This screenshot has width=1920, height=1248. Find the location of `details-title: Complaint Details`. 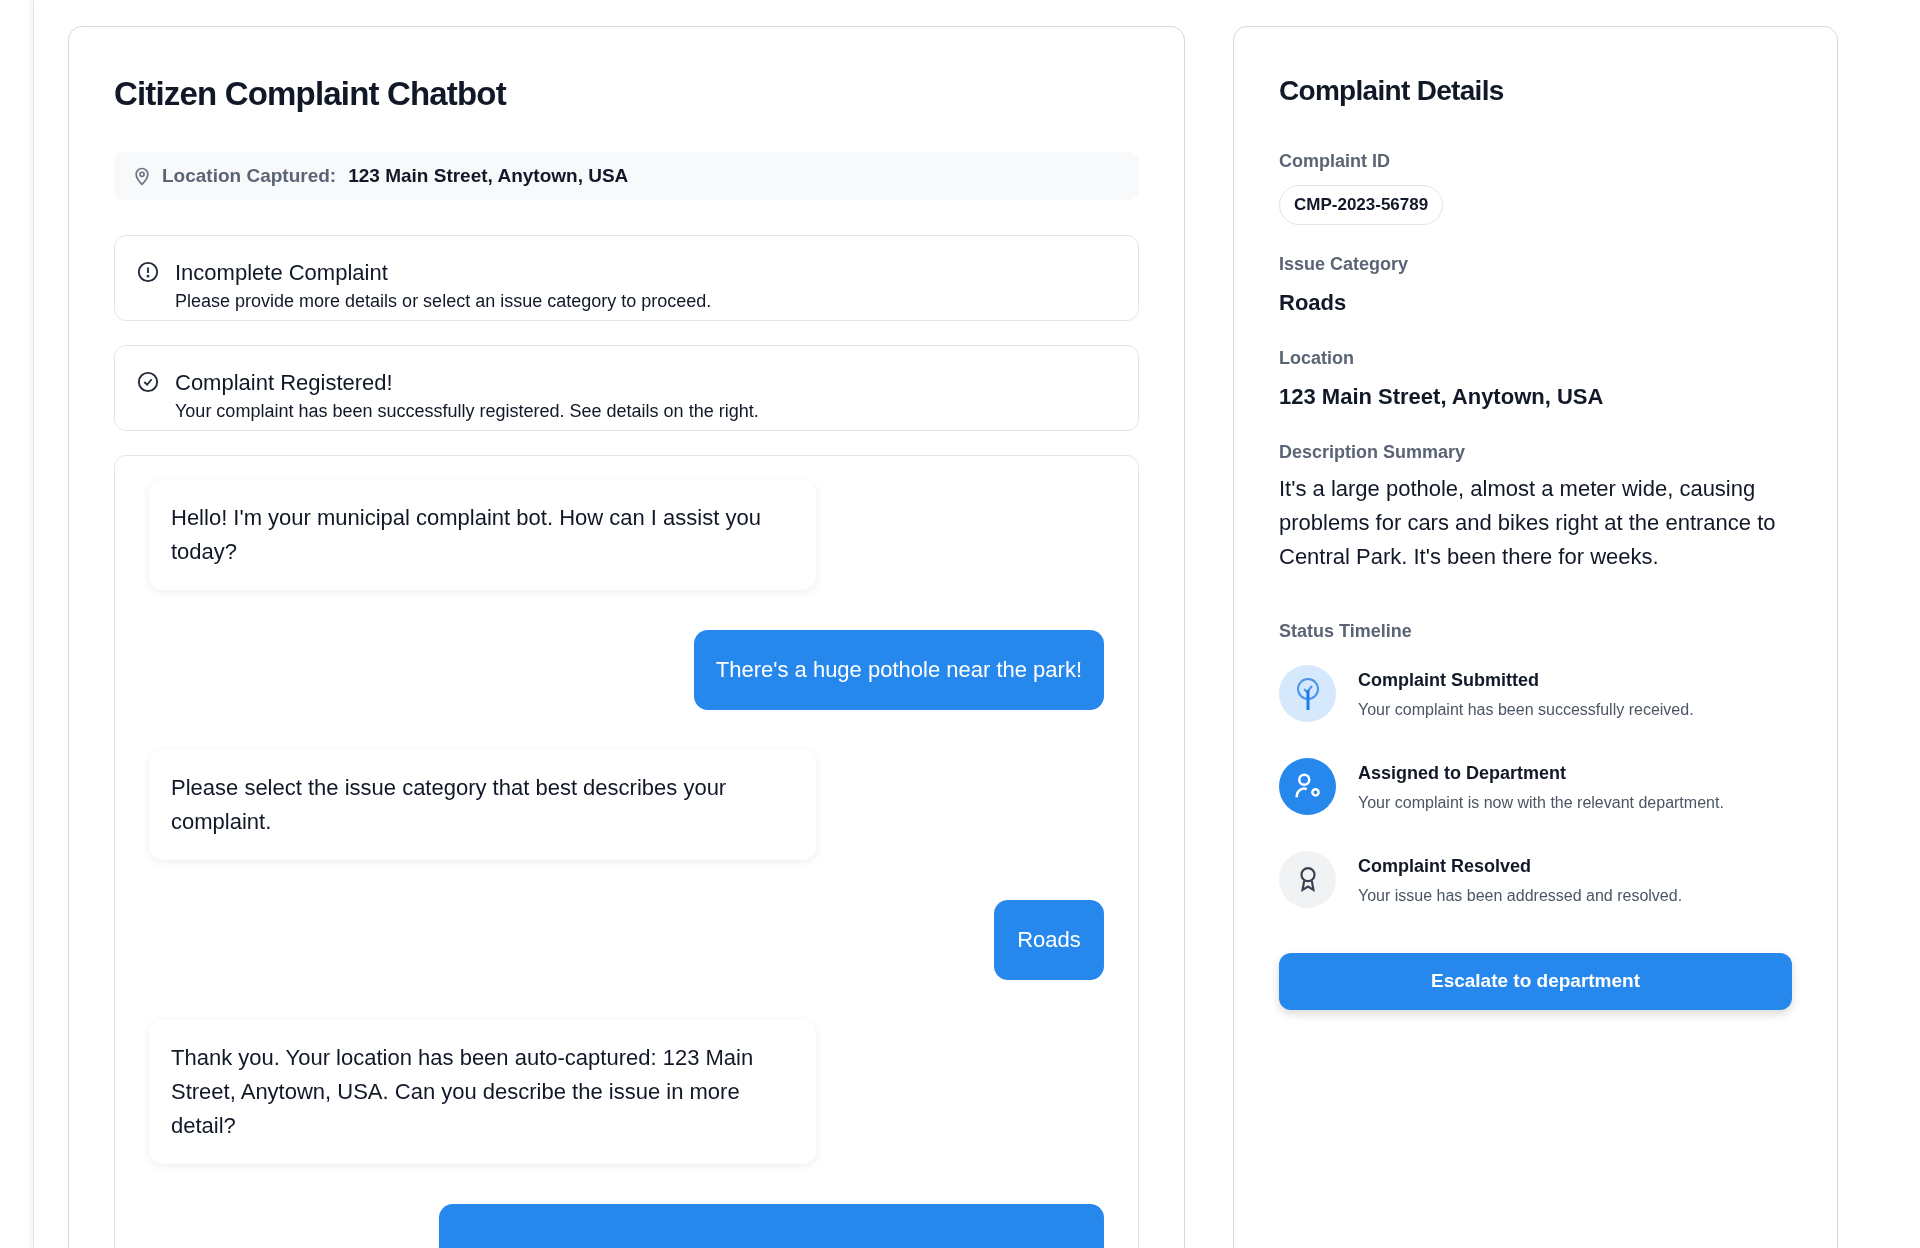

details-title: Complaint Details is located at coordinates (1392, 91).